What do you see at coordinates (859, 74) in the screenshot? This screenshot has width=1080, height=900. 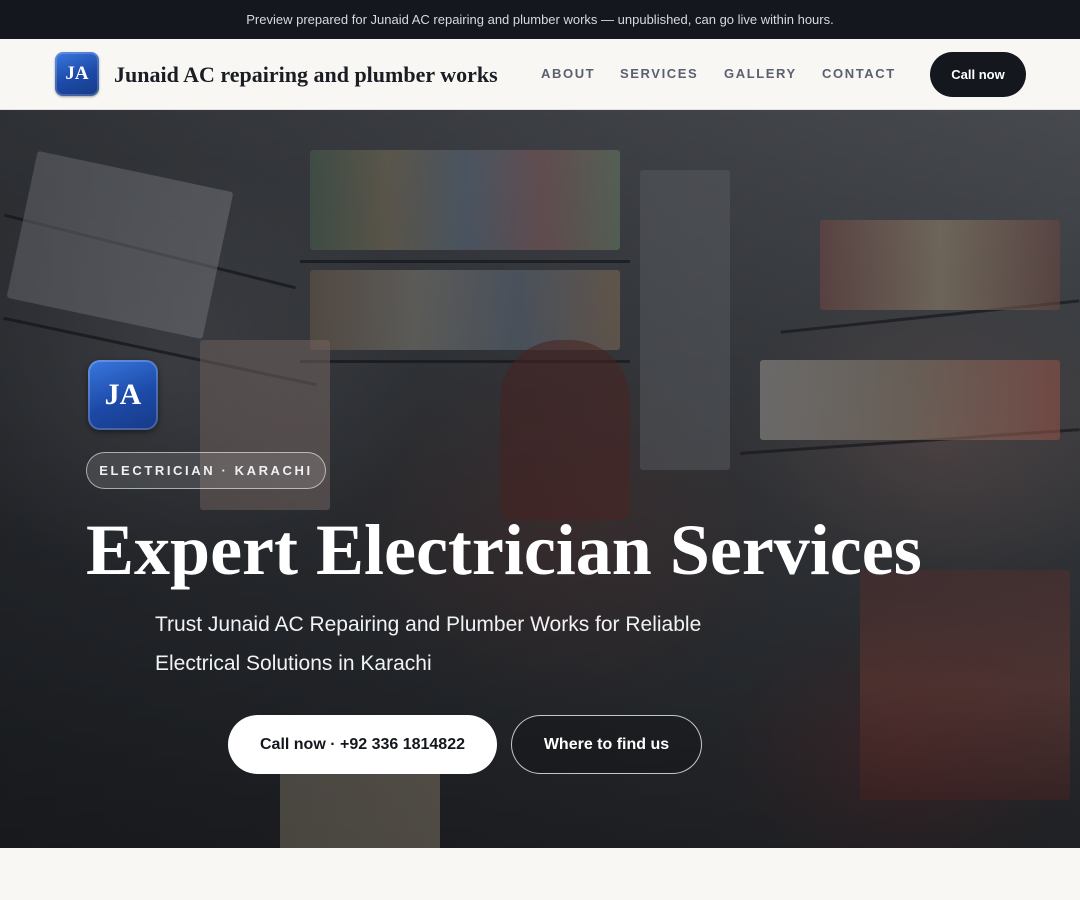 I see `nav-contact: CONTACT` at bounding box center [859, 74].